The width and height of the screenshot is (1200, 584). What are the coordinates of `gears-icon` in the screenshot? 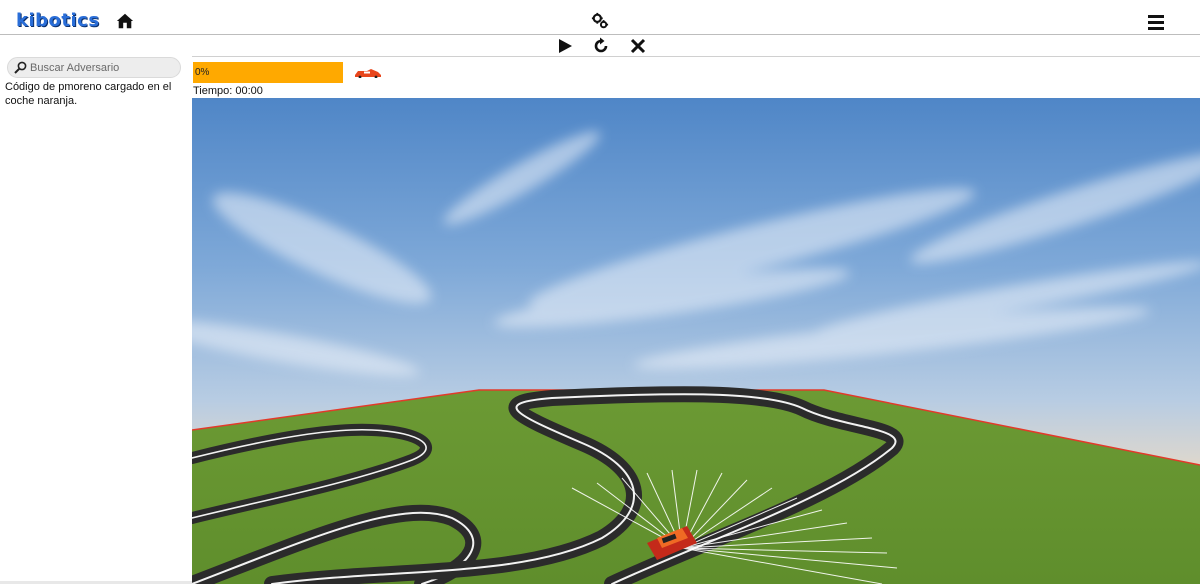 It's located at (600, 21).